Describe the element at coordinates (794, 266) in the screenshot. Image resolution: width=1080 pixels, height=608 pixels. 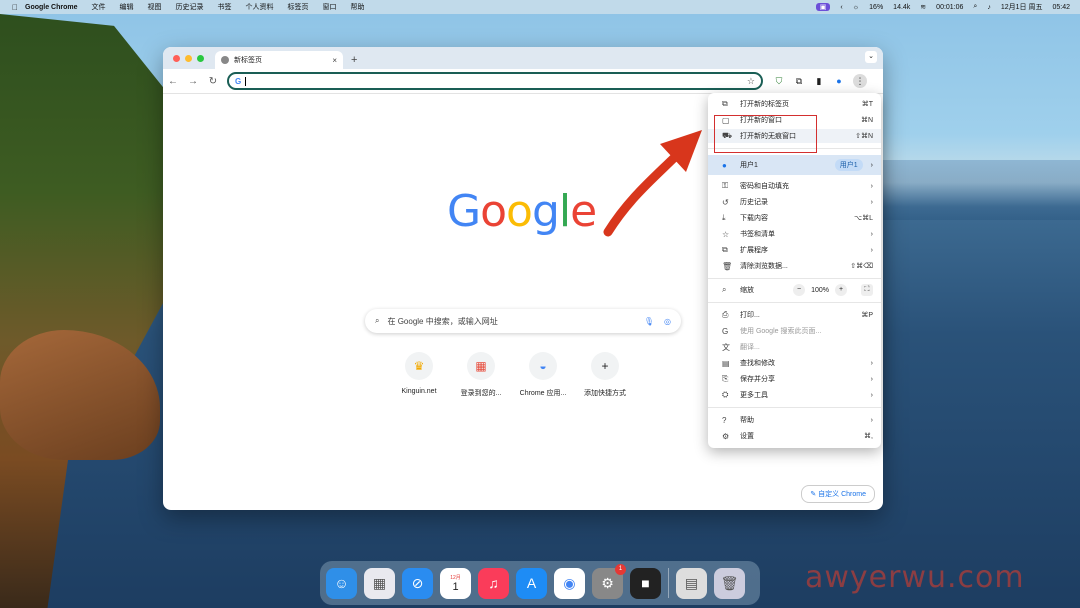
I see `menu-clear-data: 🗑 清除浏览数据... ⇧⌘⌫` at that location.